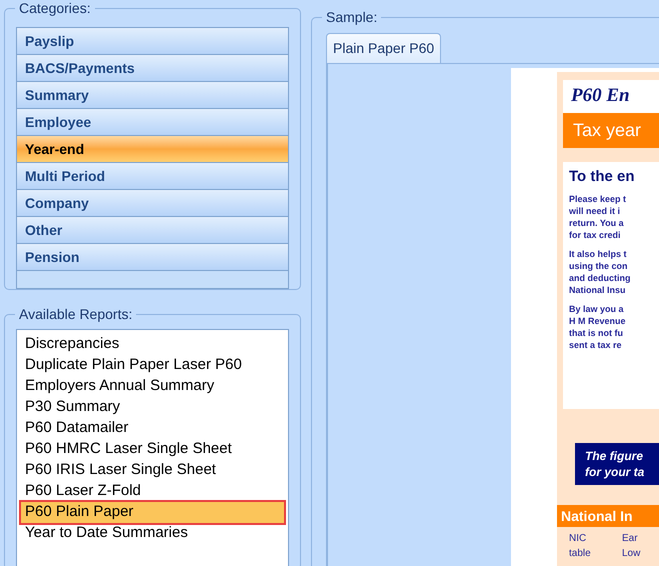 This screenshot has width=659, height=566. Describe the element at coordinates (152, 95) in the screenshot. I see `category-item: Summary` at that location.